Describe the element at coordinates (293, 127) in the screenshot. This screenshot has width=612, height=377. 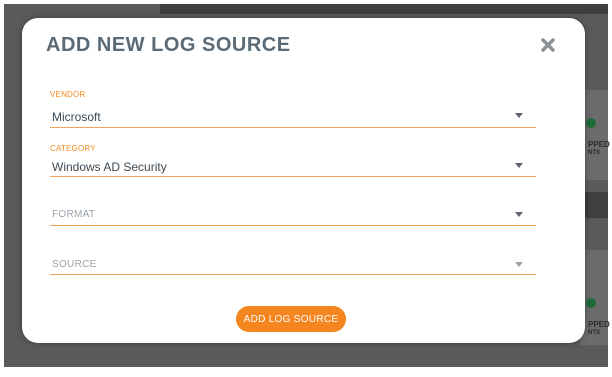
I see `vendor-underline` at that location.